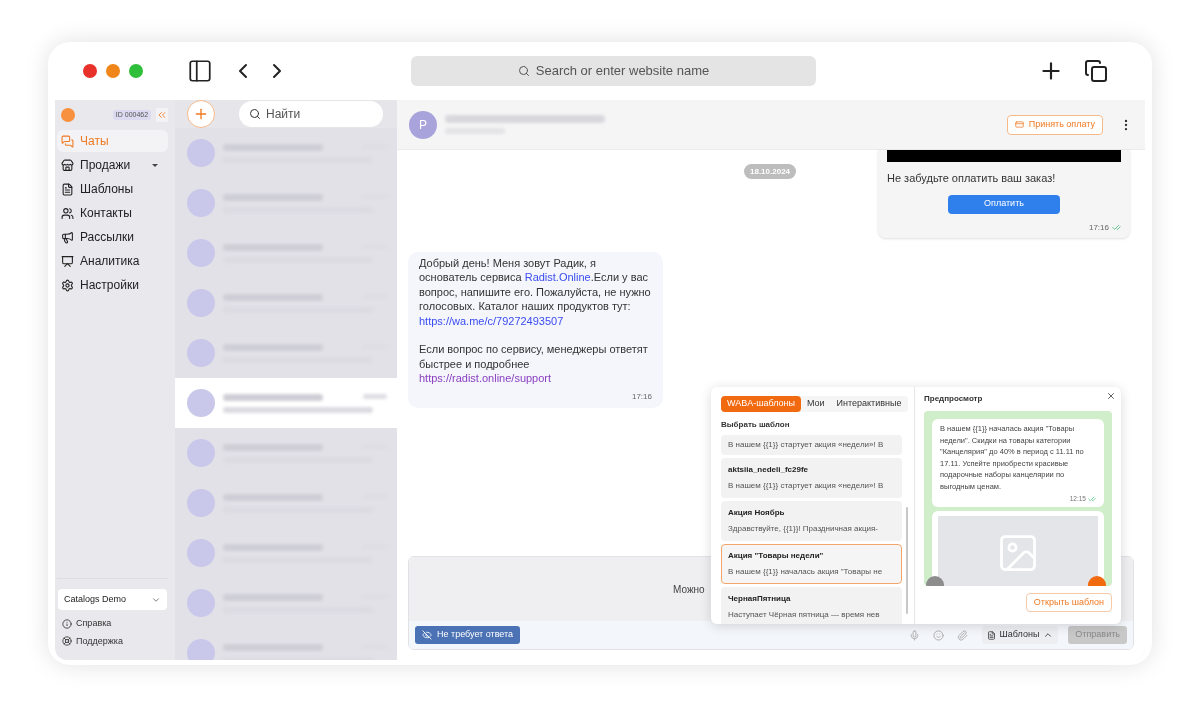 The width and height of the screenshot is (1200, 723). What do you see at coordinates (67, 641) in the screenshot?
I see `lifebuoy-icon` at bounding box center [67, 641].